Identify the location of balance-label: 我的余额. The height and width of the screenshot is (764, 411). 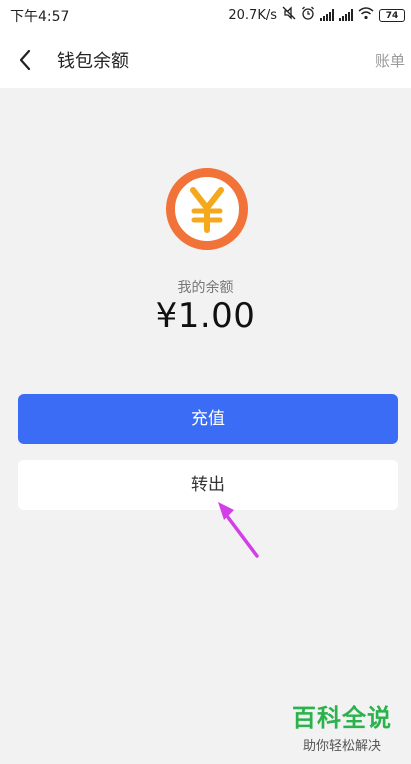
(205, 288).